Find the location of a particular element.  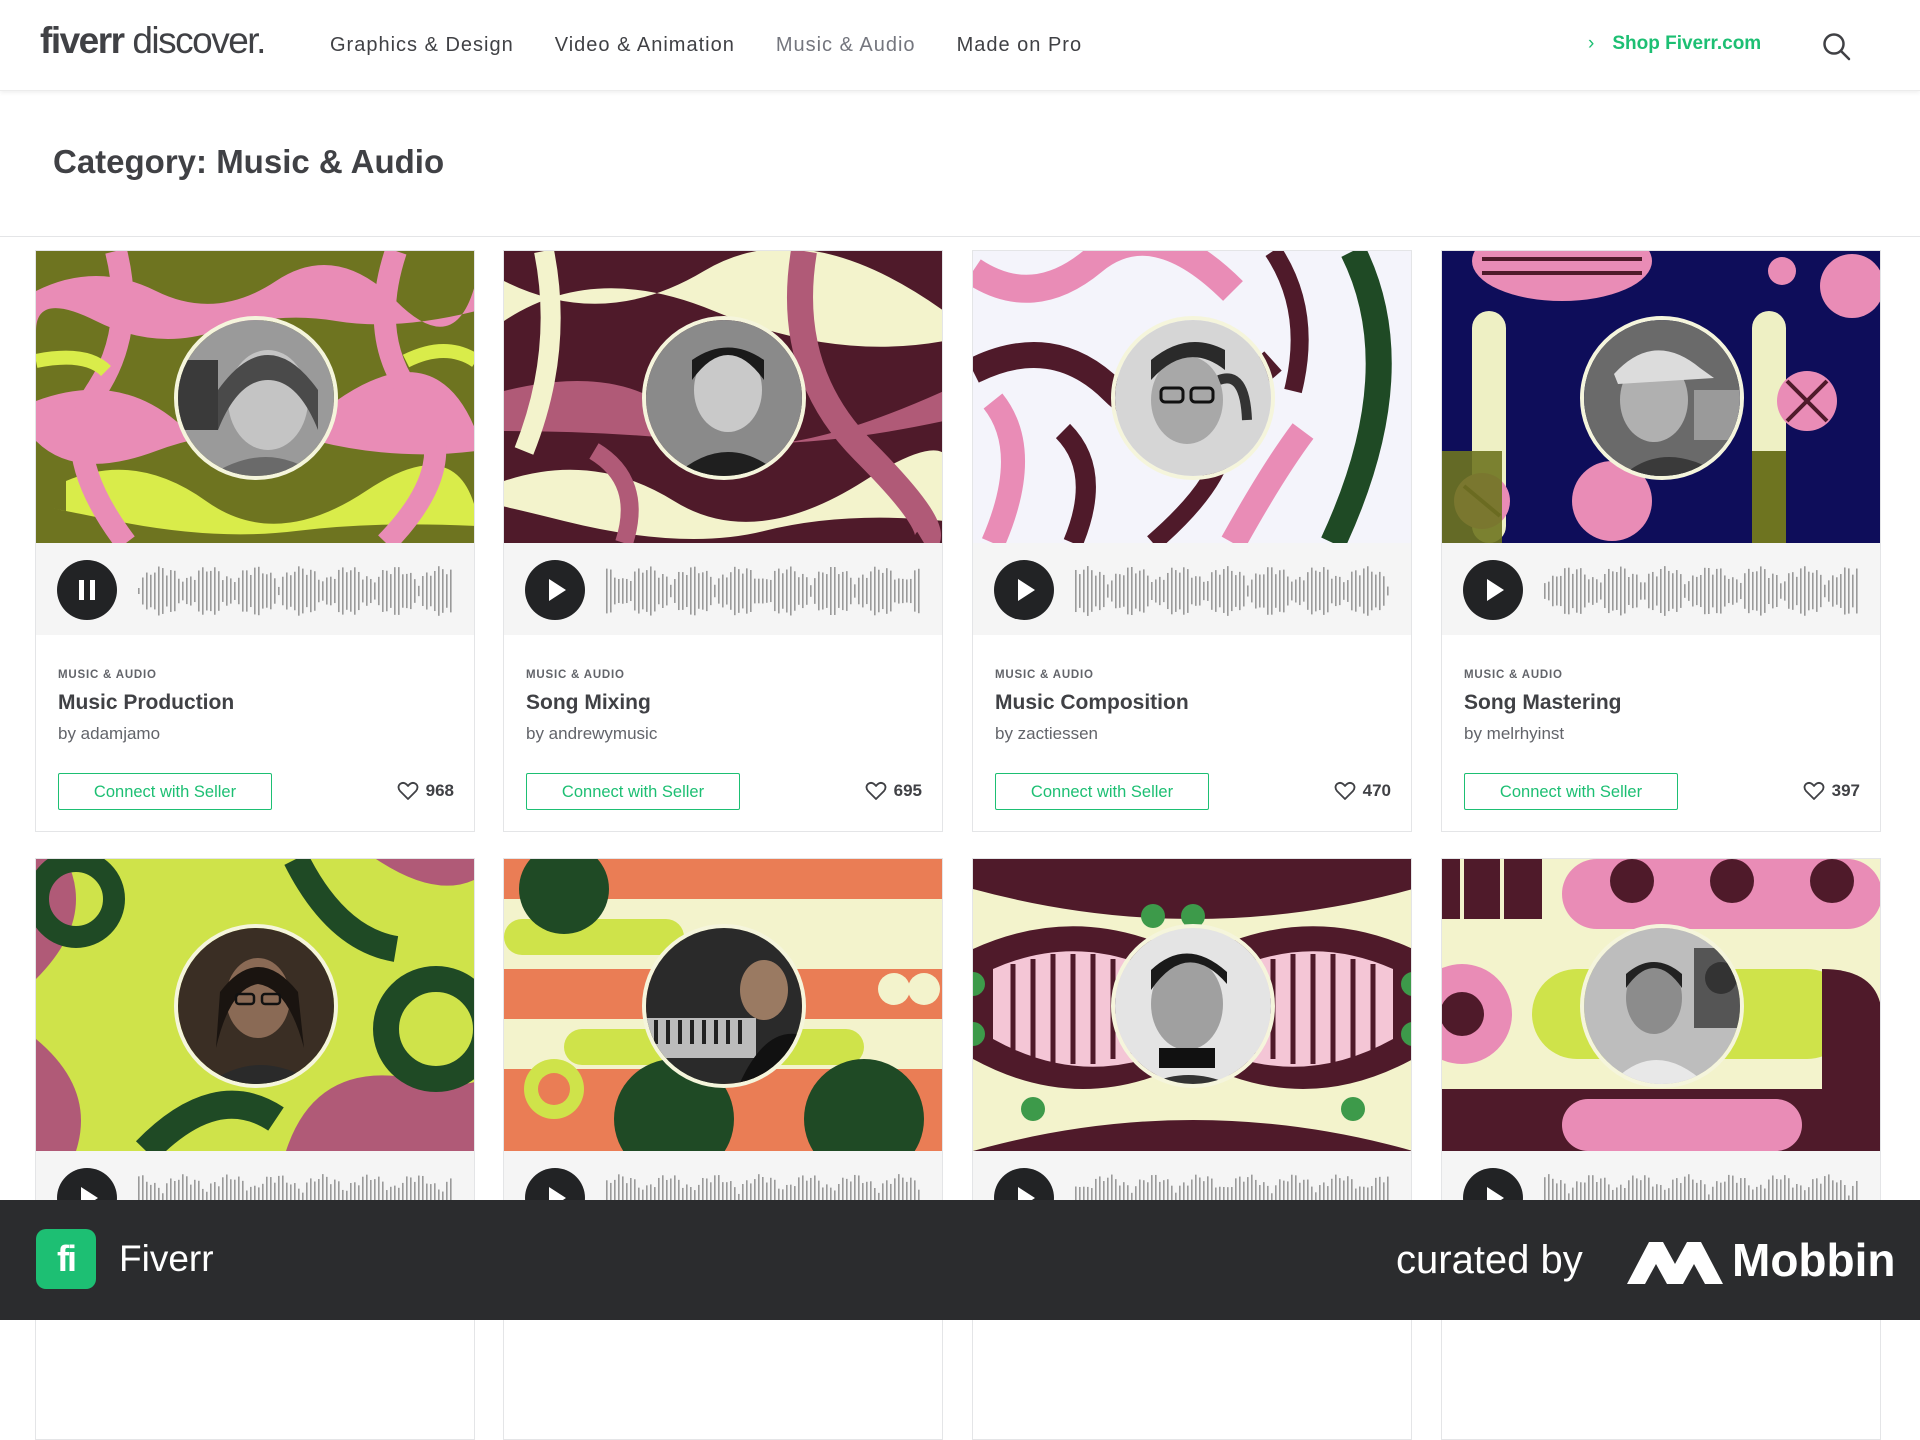

logo-suffix: discover. is located at coordinates (194, 40).